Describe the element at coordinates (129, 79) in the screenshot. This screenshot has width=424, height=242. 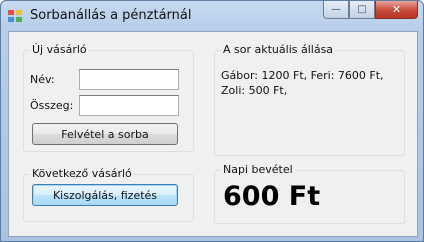
I see `name-input` at that location.